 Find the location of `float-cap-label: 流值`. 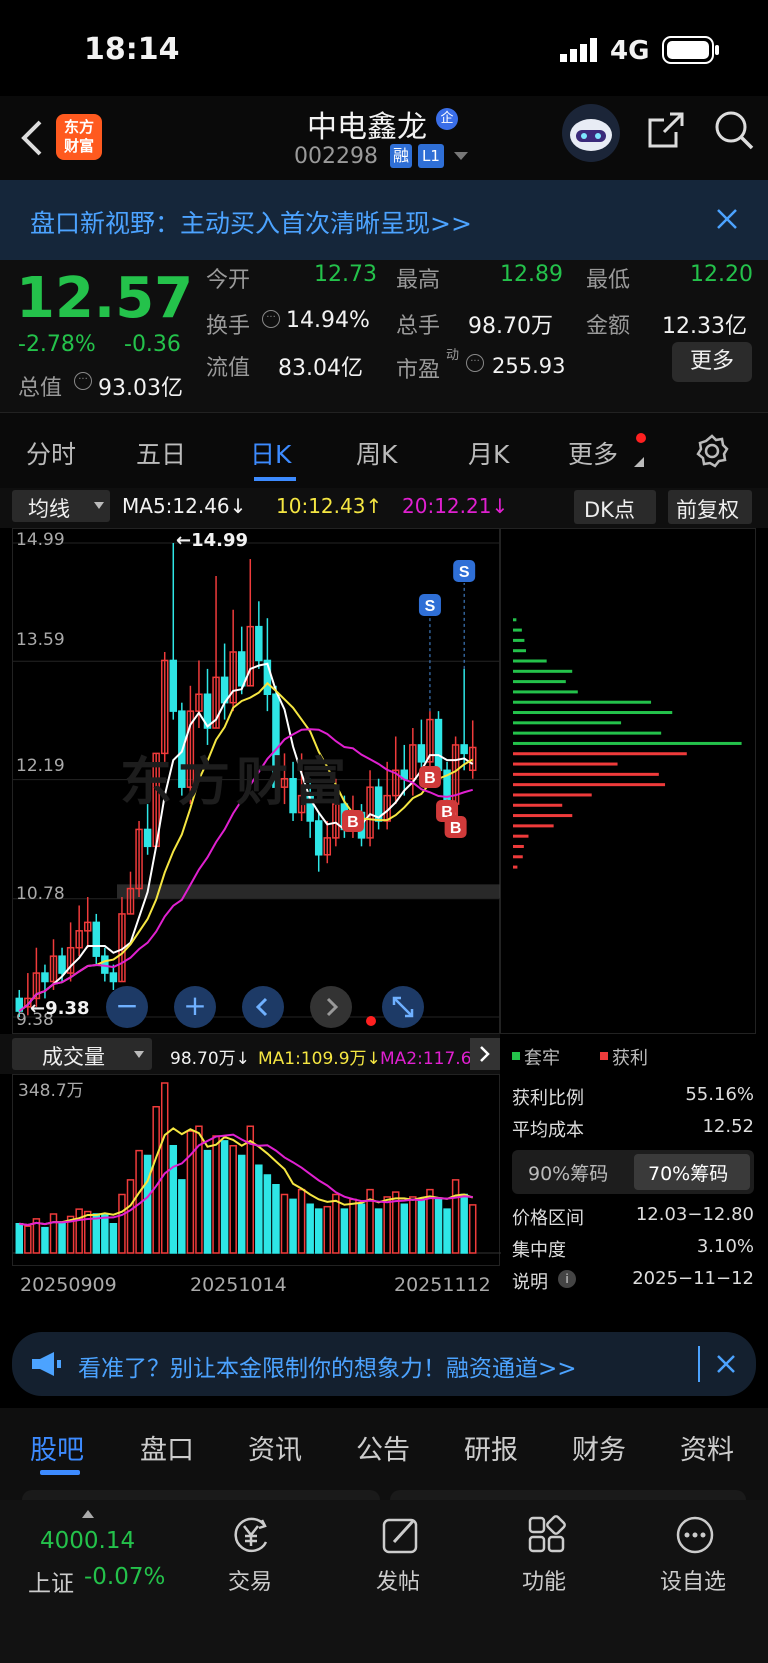

float-cap-label: 流值 is located at coordinates (228, 368).